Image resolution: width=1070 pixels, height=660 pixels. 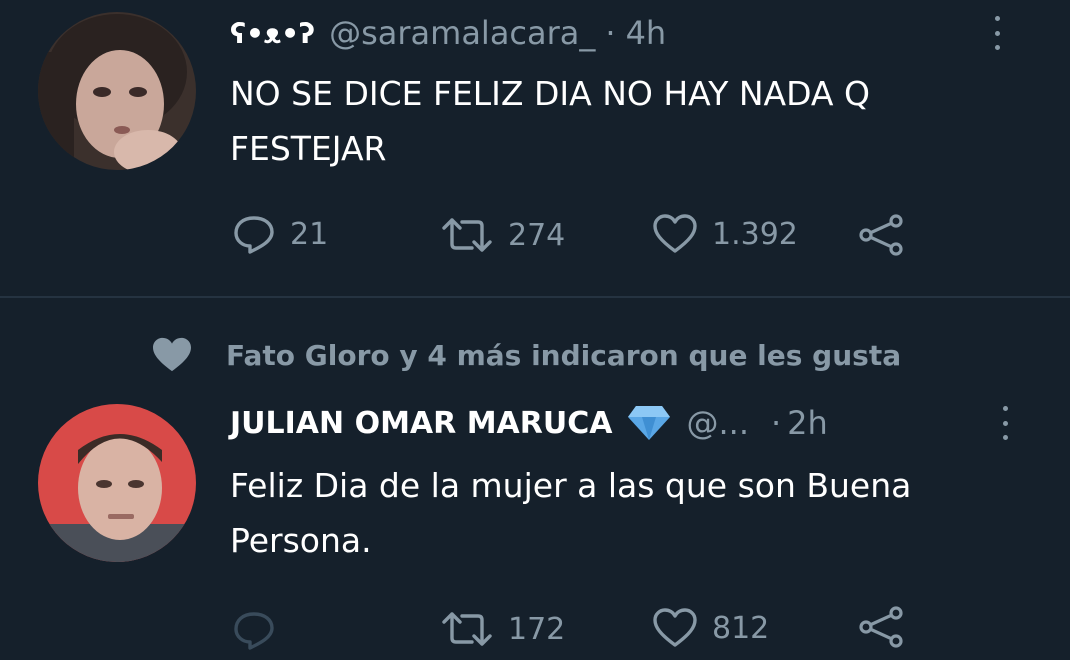 What do you see at coordinates (280, 234) in the screenshot?
I see `reply-button: 21` at bounding box center [280, 234].